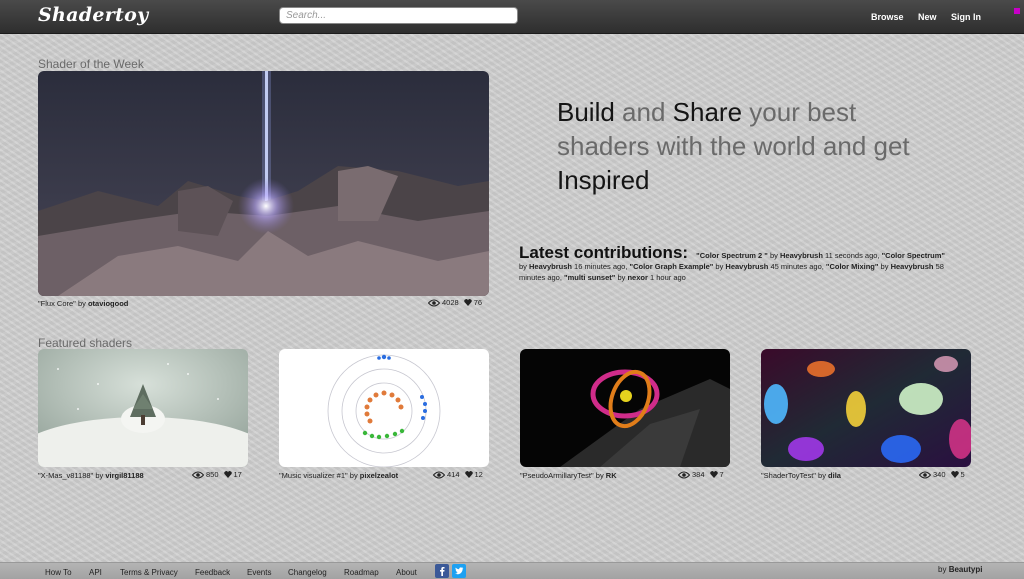 This screenshot has width=1024, height=579. What do you see at coordinates (313, 475) in the screenshot?
I see `featured-shader-title: "Music visualizer #1"` at bounding box center [313, 475].